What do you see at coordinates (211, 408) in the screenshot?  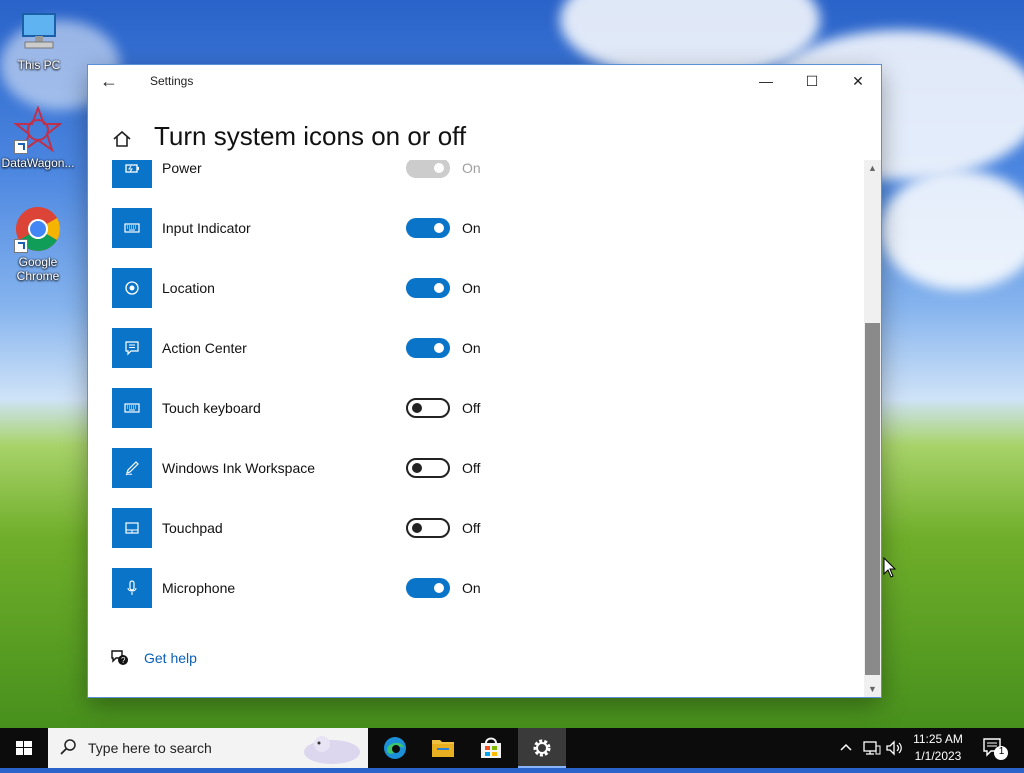 I see `setting-label: Touch keyboard` at bounding box center [211, 408].